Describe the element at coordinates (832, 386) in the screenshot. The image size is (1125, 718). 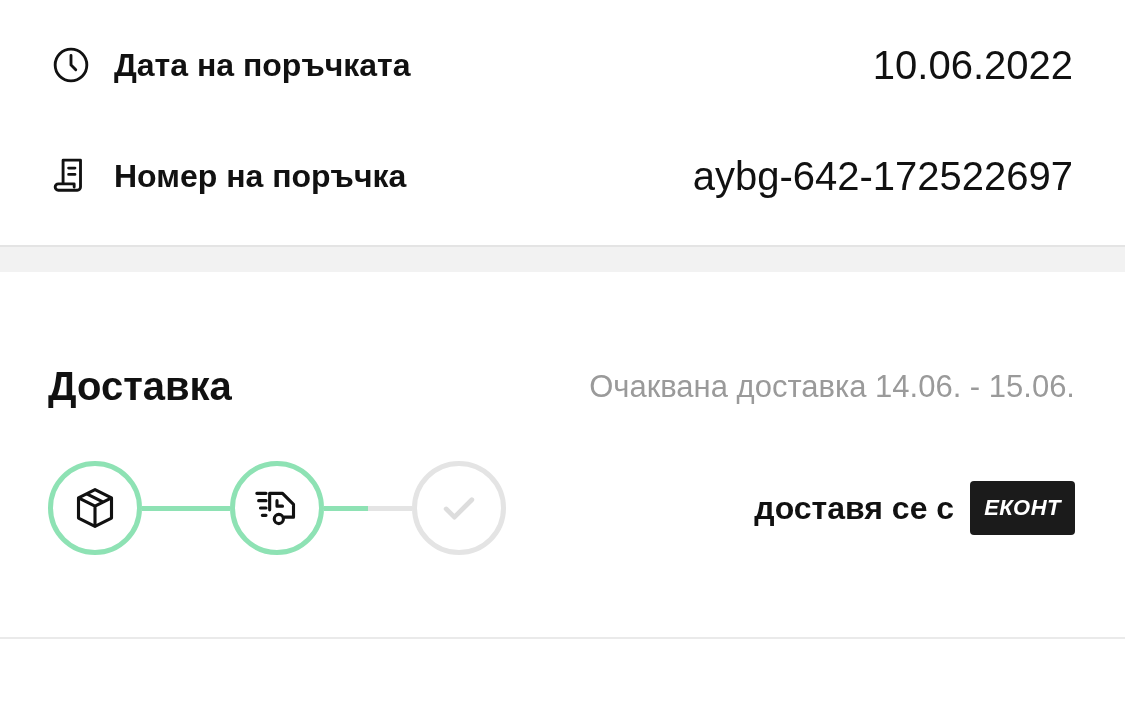
I see `delivery-estimate: Очаквана доставка 14.06. - 15.06.` at that location.